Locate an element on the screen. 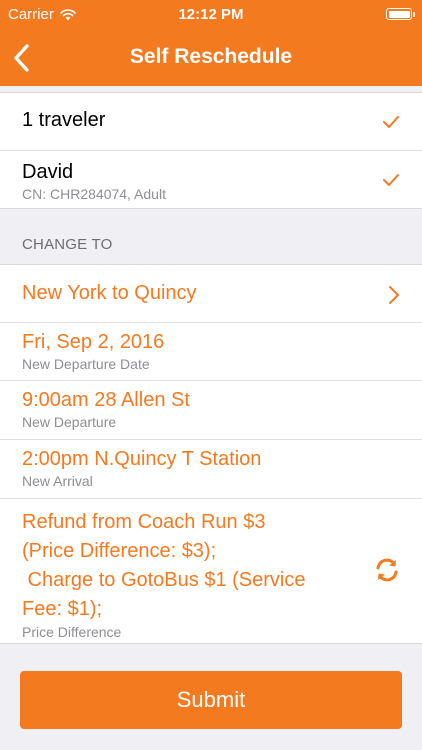  status-time: 12:12 PM is located at coordinates (211, 14).